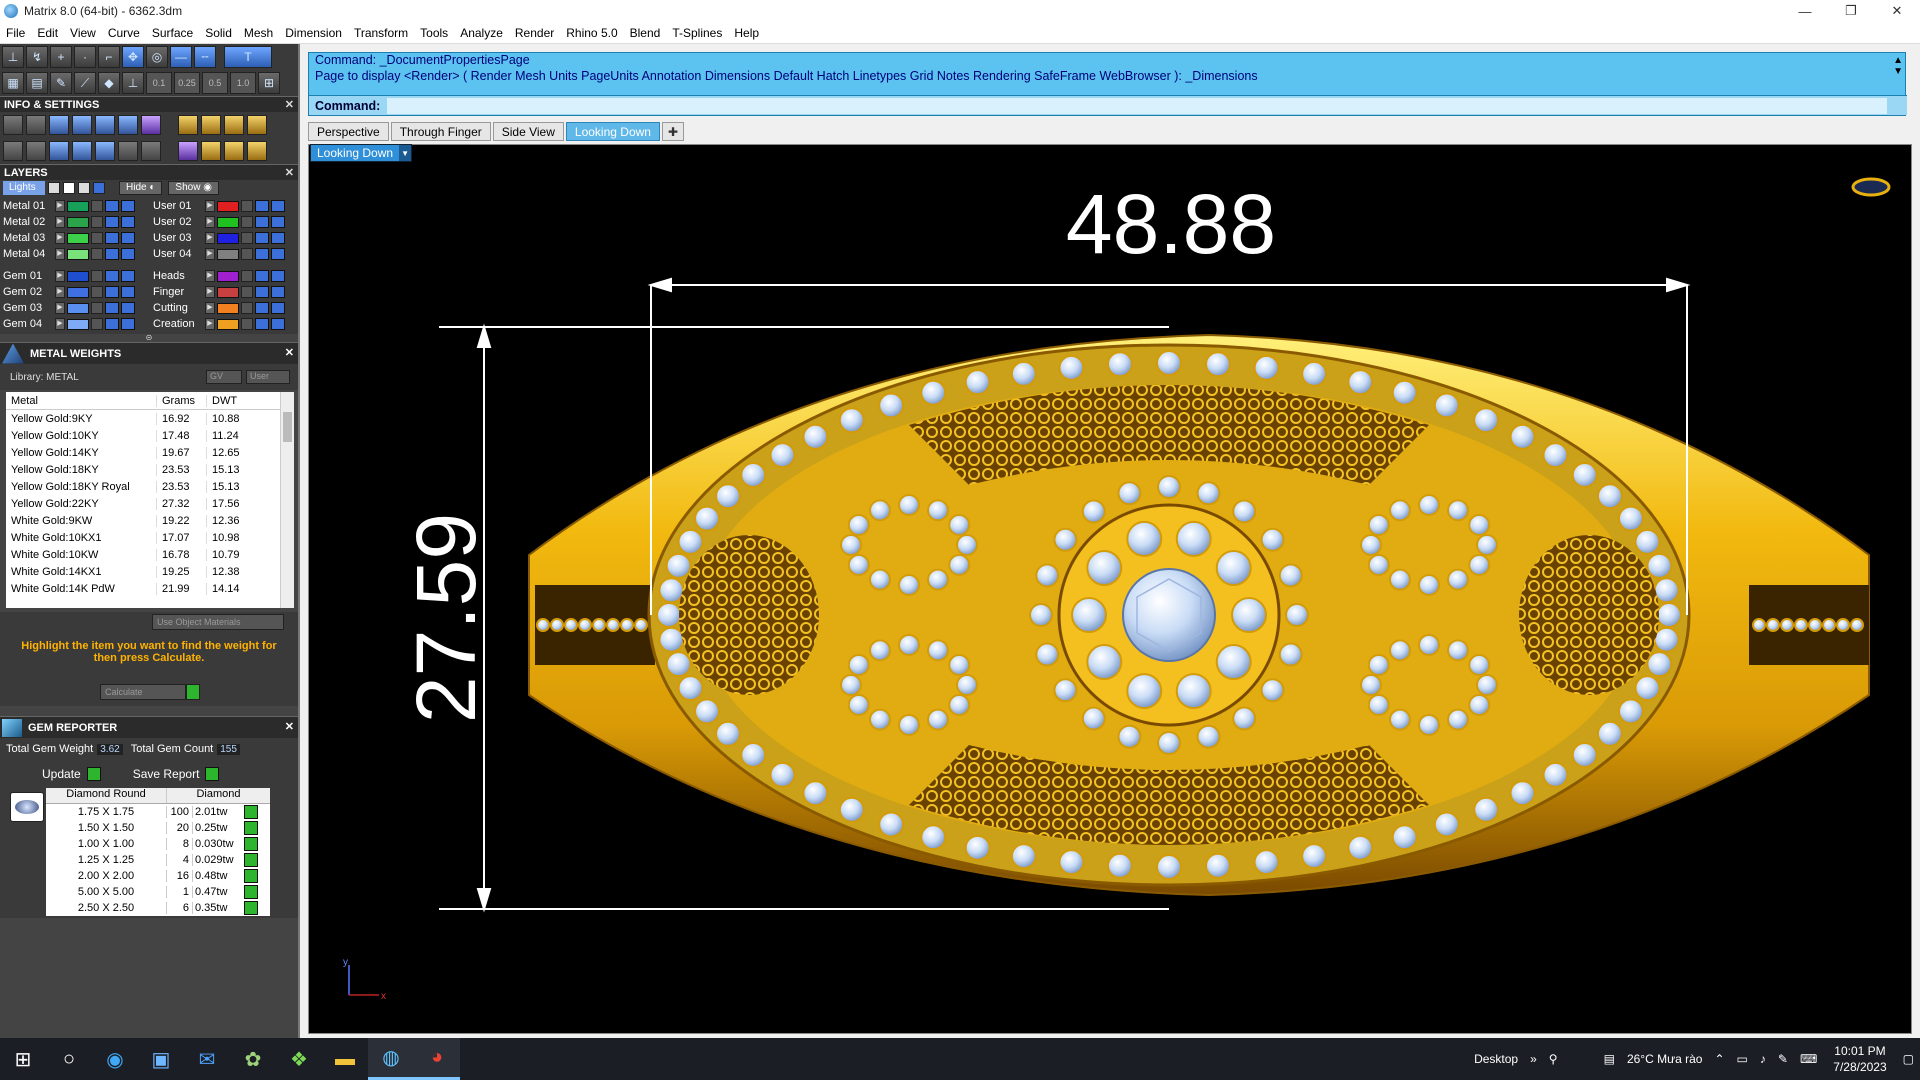  Describe the element at coordinates (36, 151) in the screenshot. I see `display-icon` at that location.